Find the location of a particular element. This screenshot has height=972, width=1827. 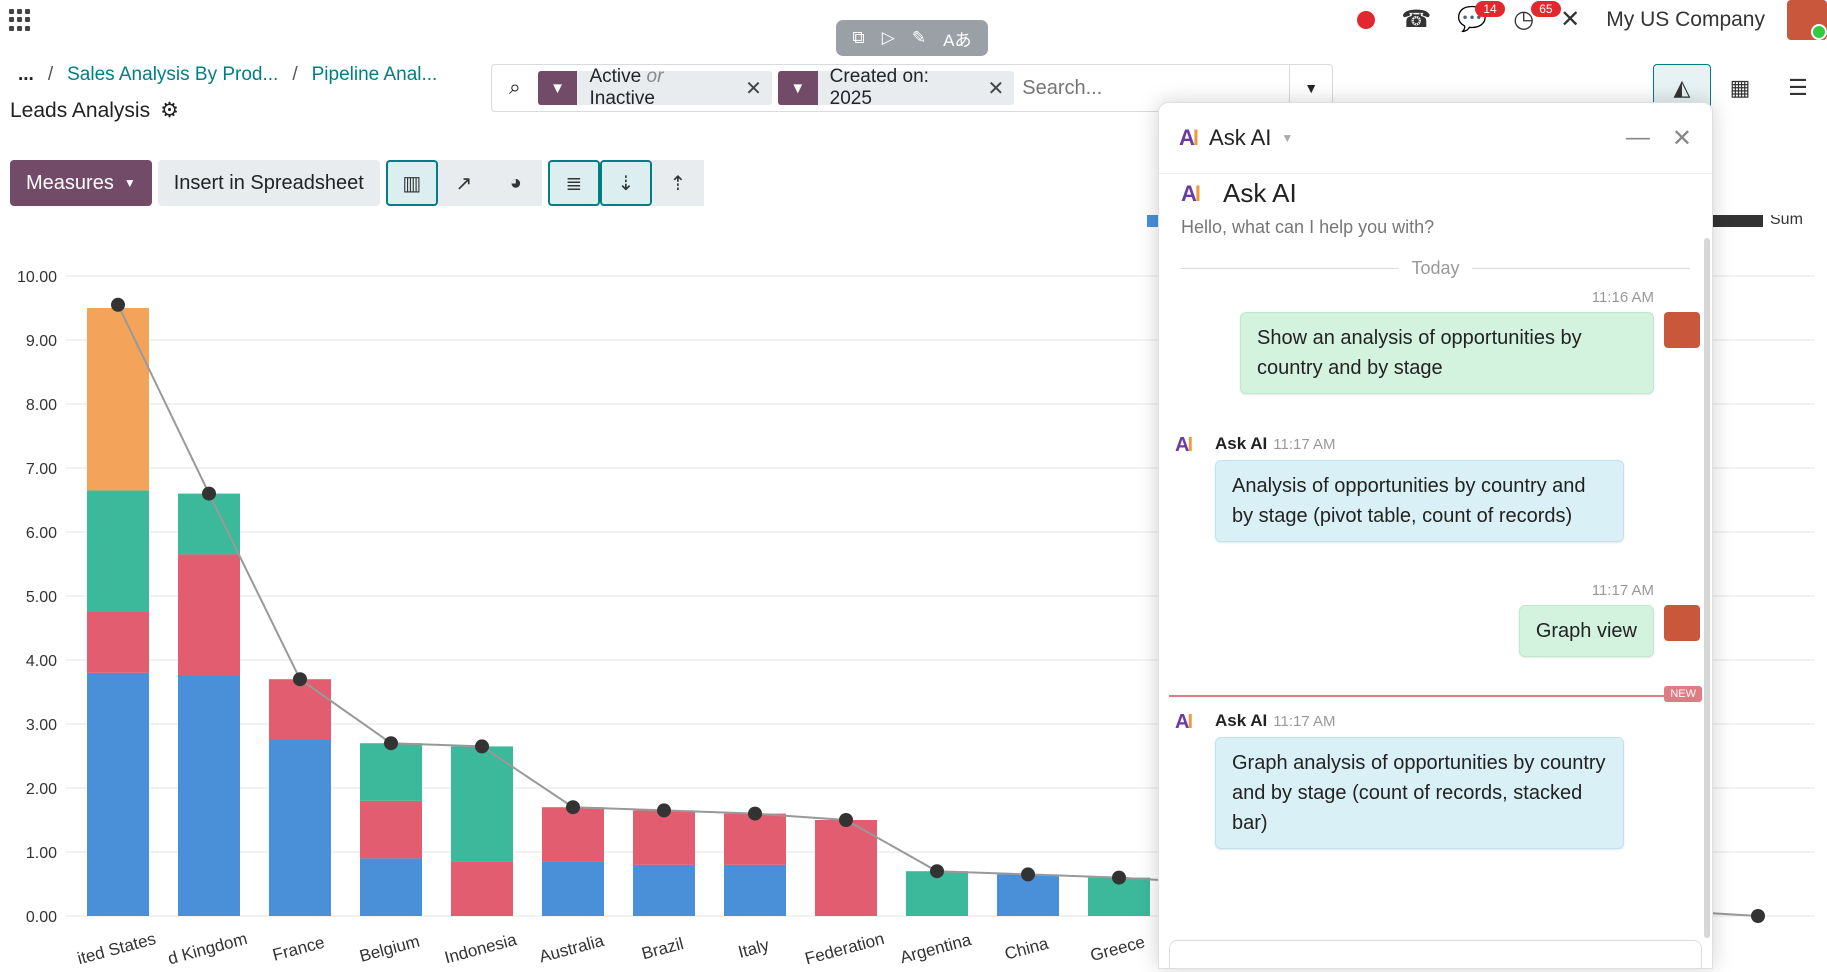

user-message: Graph view is located at coordinates (1435, 631).